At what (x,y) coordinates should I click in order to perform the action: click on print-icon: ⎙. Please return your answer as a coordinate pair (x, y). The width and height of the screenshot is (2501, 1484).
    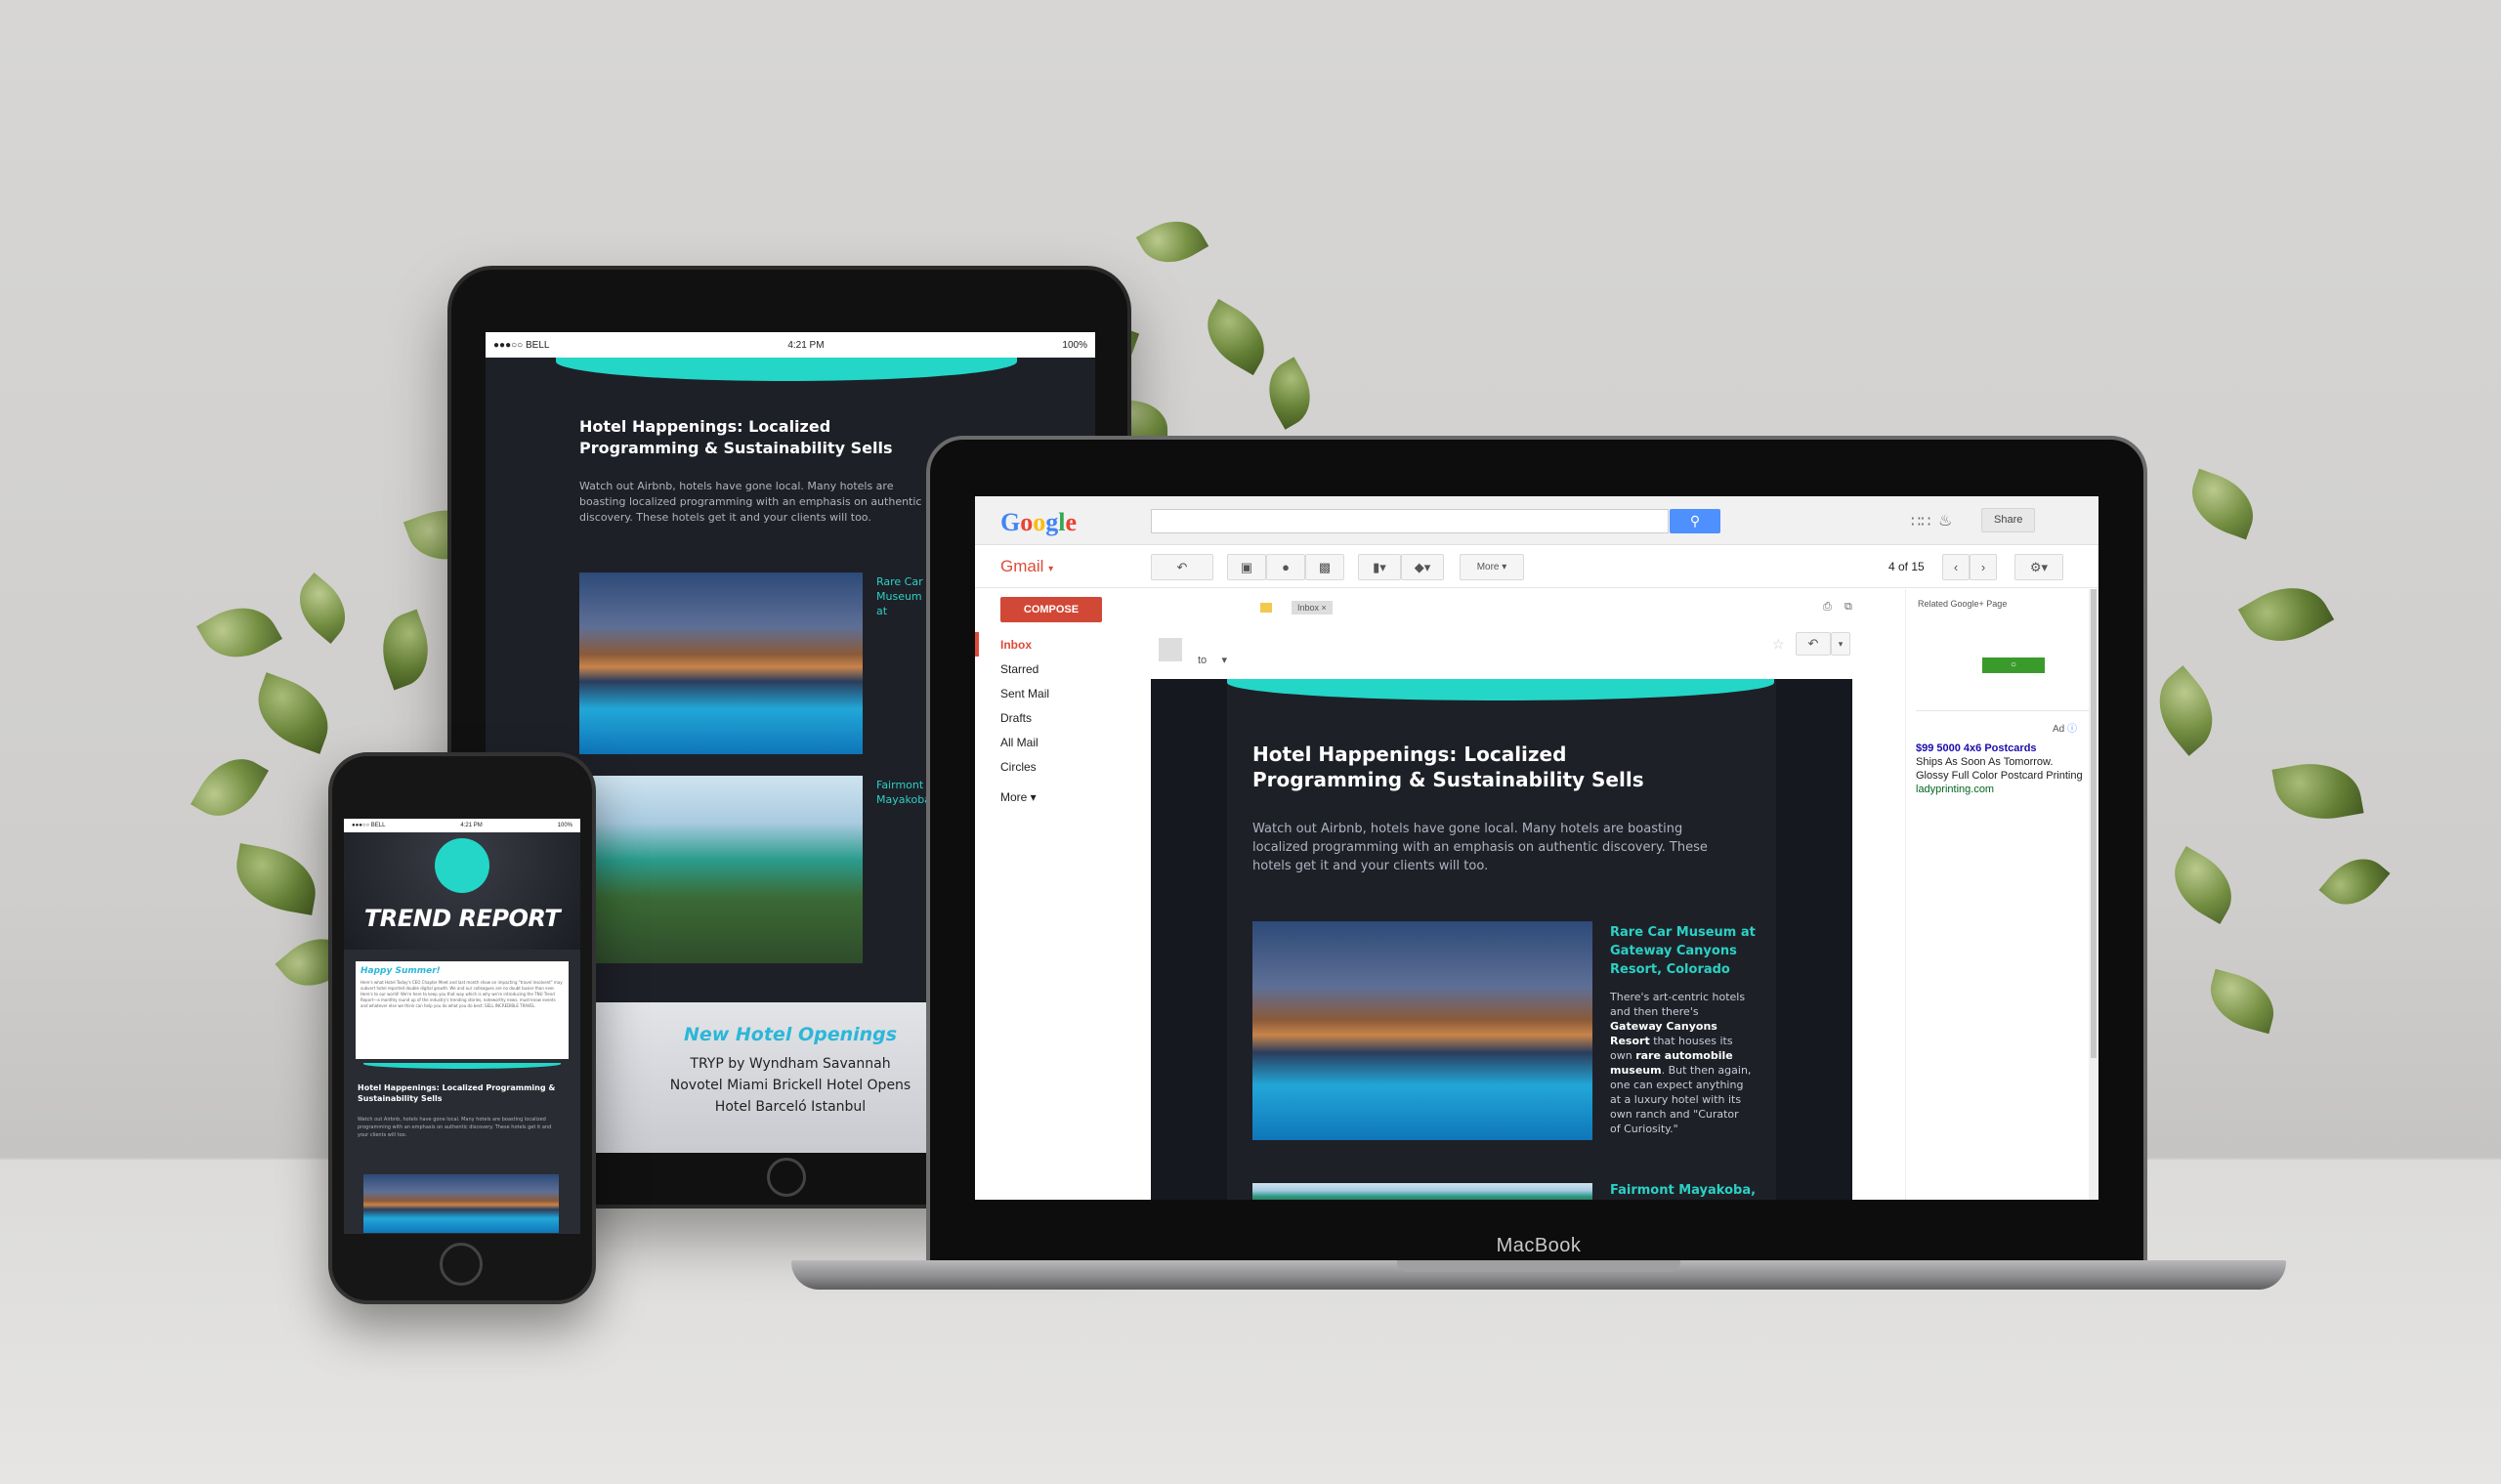
    Looking at the image, I should click on (1827, 607).